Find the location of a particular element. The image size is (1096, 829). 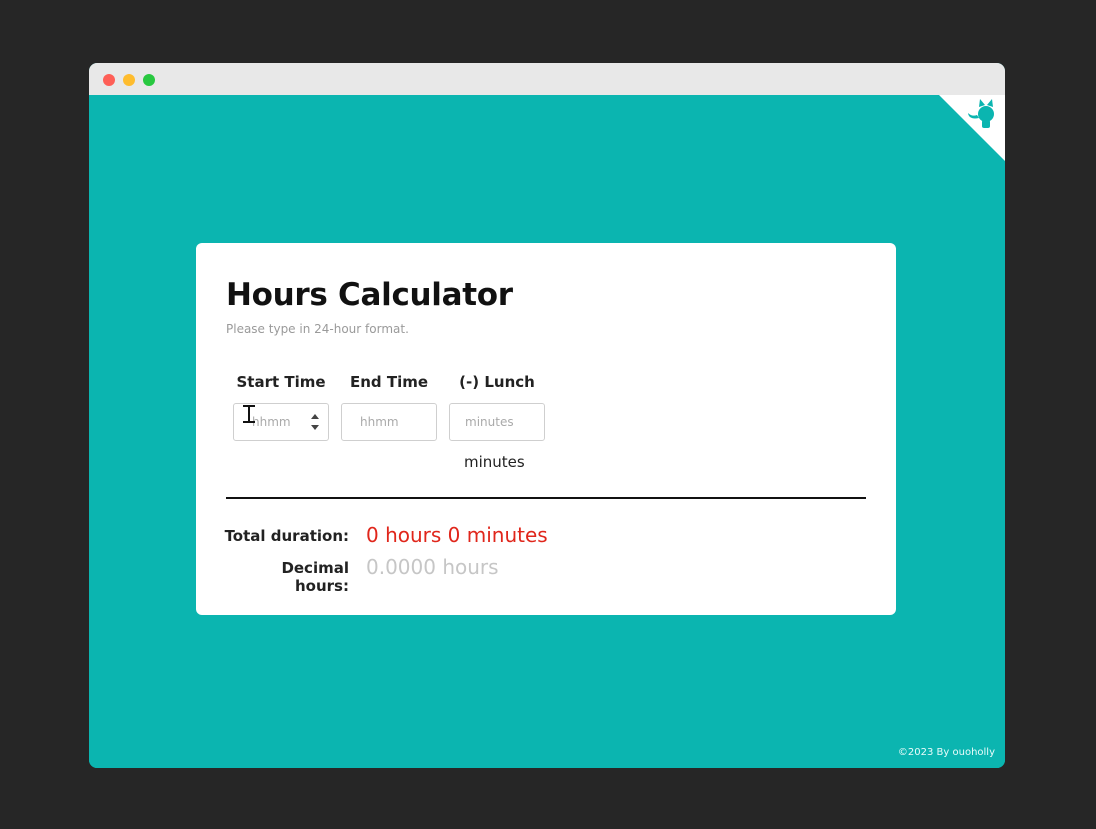

start-time-label: Start Time is located at coordinates (281, 382).